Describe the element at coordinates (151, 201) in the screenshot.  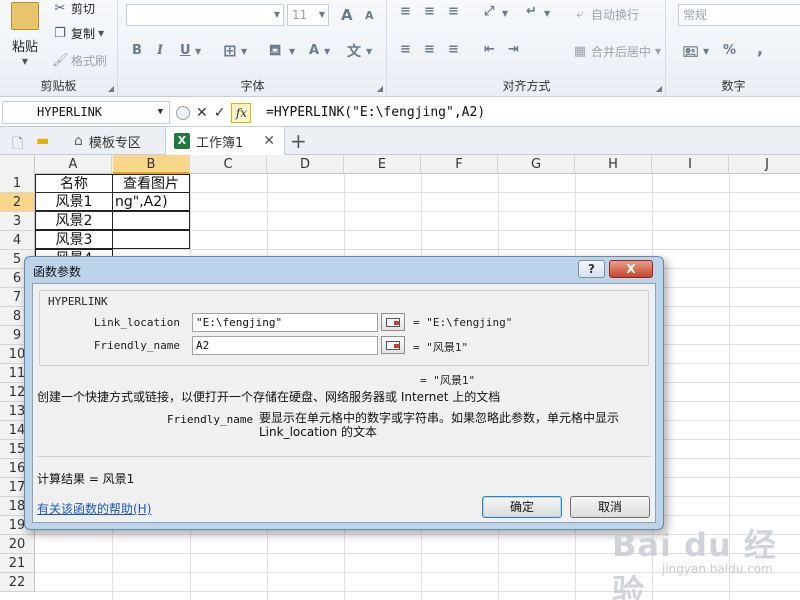
I see `cell-b2: ng",A2)` at that location.